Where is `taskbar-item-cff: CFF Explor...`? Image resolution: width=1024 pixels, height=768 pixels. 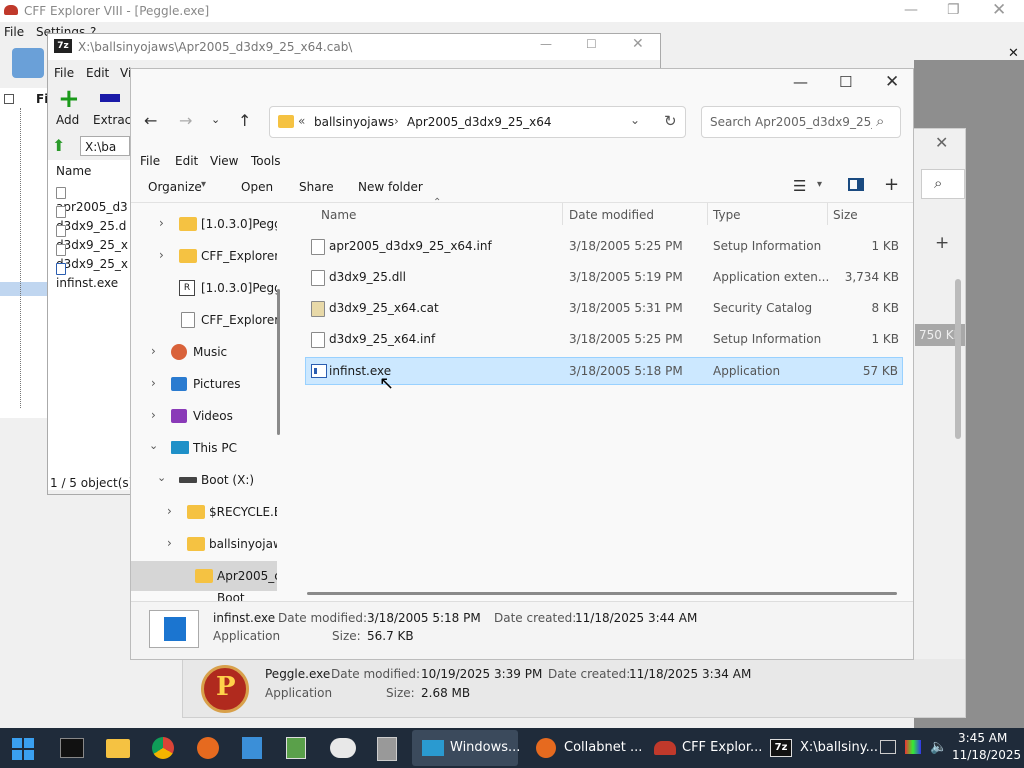 taskbar-item-cff: CFF Explor... is located at coordinates (703, 748).